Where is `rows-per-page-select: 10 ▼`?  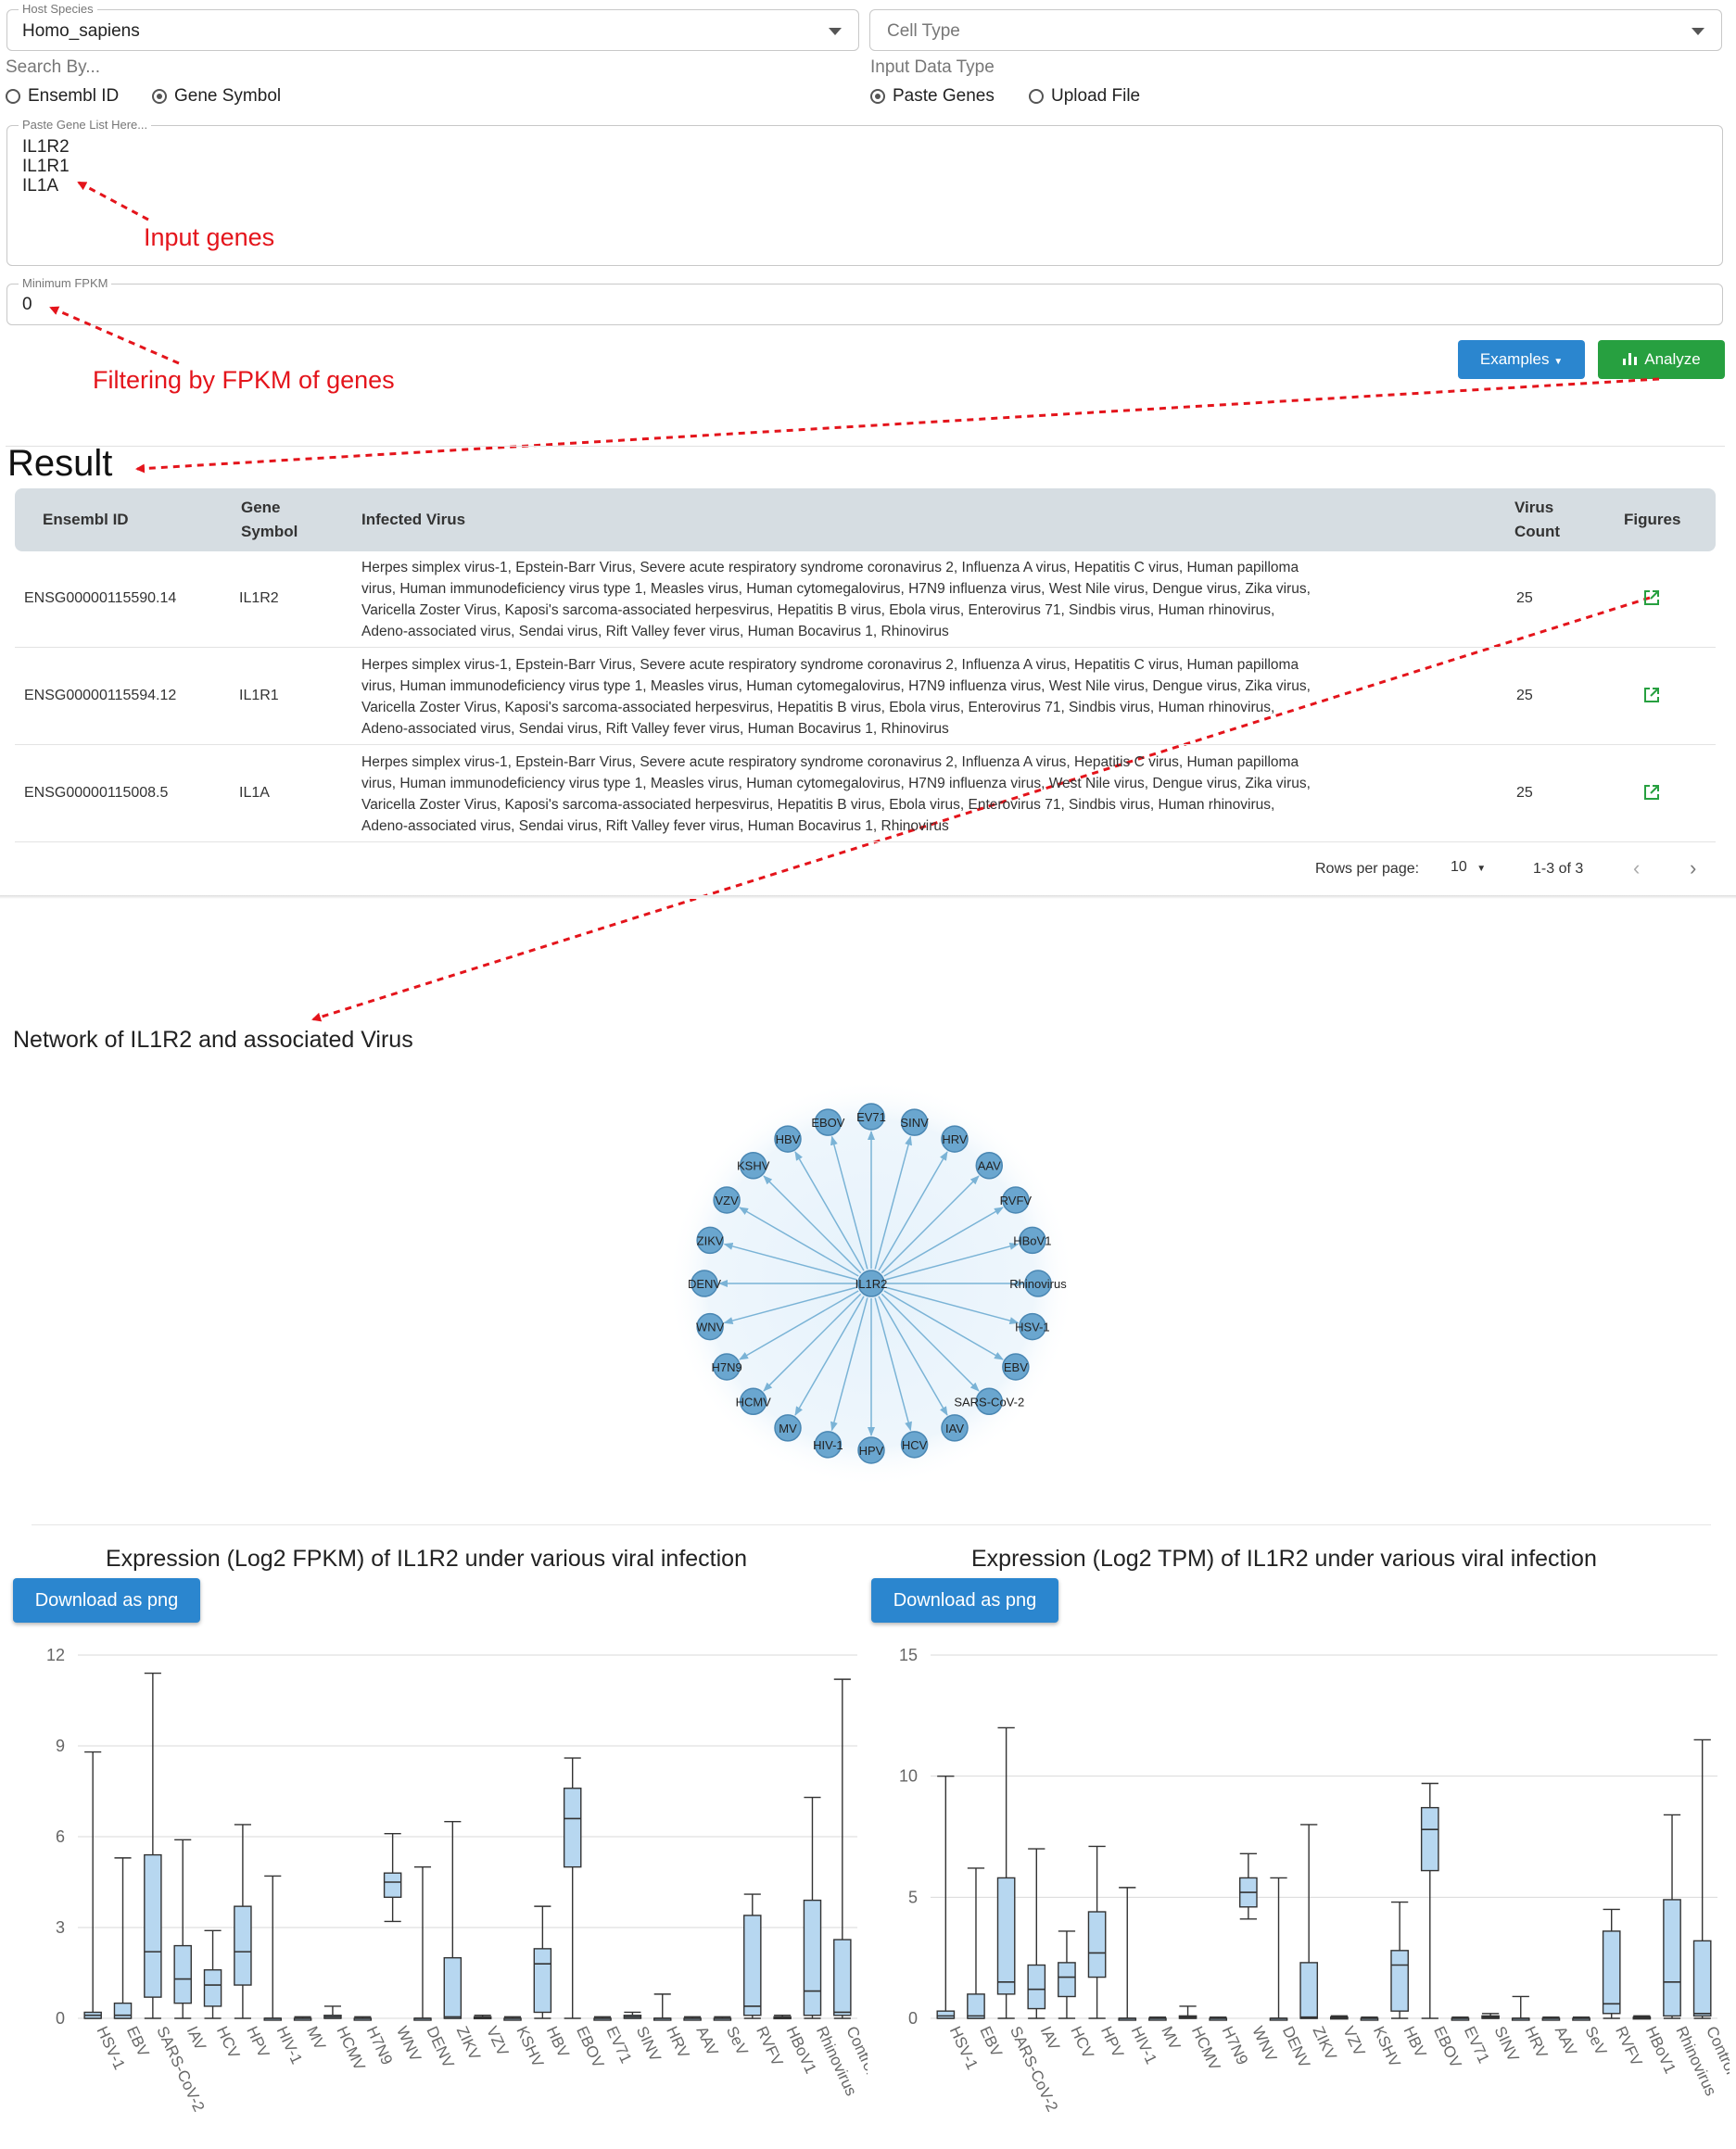
rows-per-page-select: 10 ▼ is located at coordinates (1468, 867).